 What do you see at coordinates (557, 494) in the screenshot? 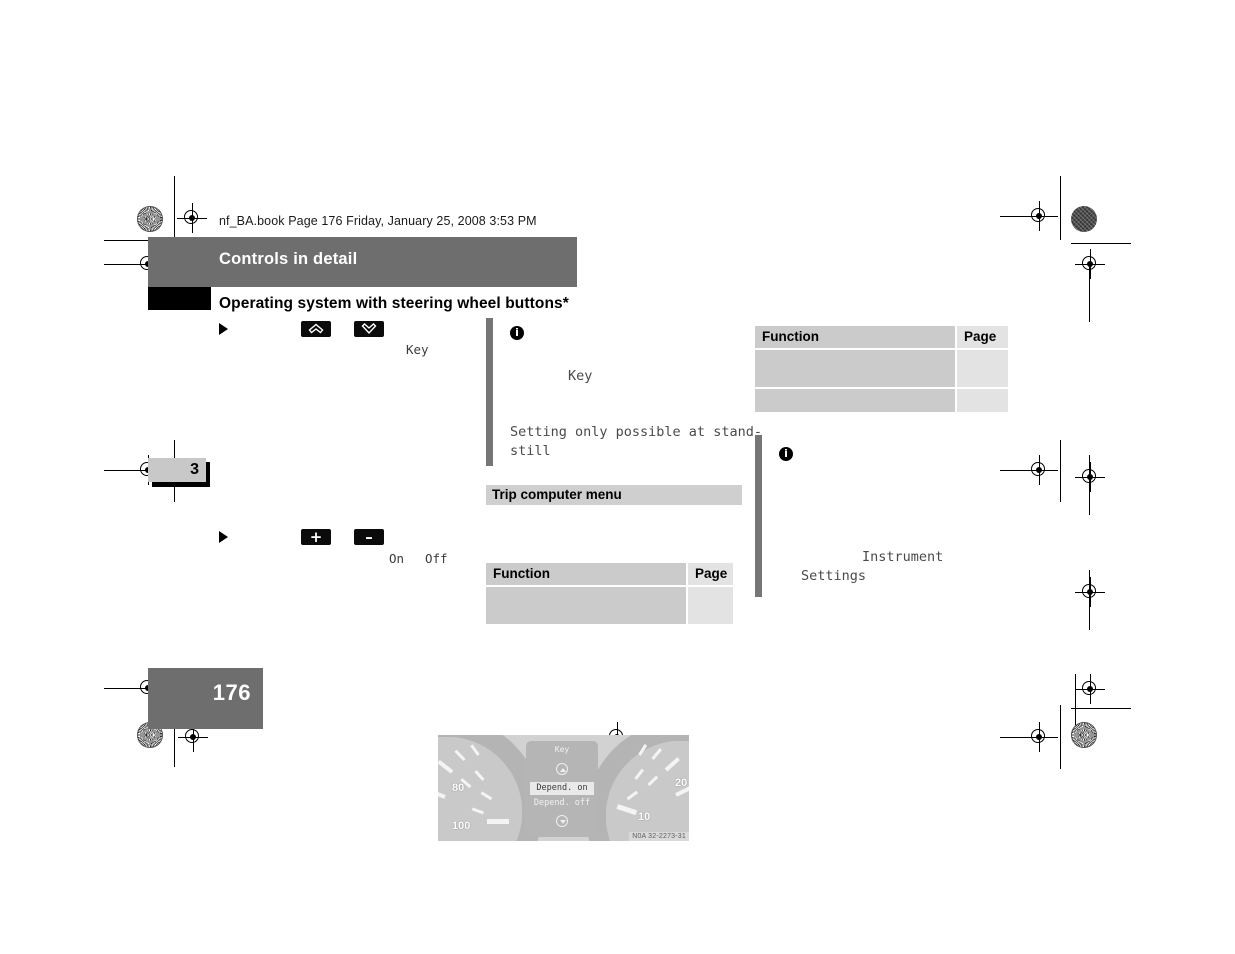
I see `subsection-title: Trip computer menu` at bounding box center [557, 494].